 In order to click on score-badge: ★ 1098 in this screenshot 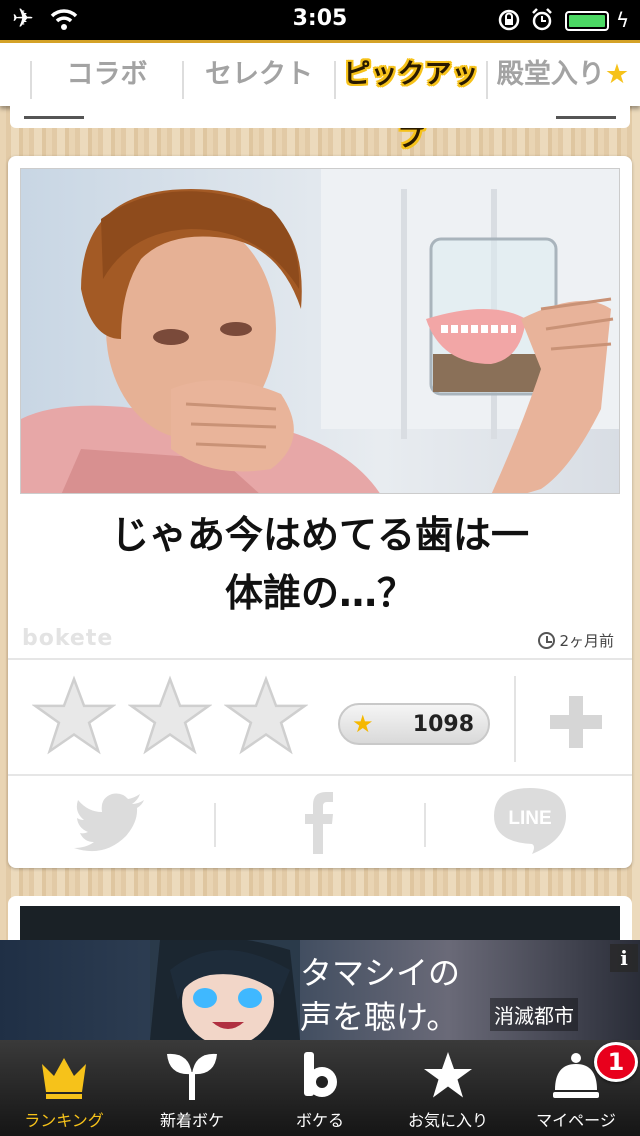, I will do `click(414, 724)`.